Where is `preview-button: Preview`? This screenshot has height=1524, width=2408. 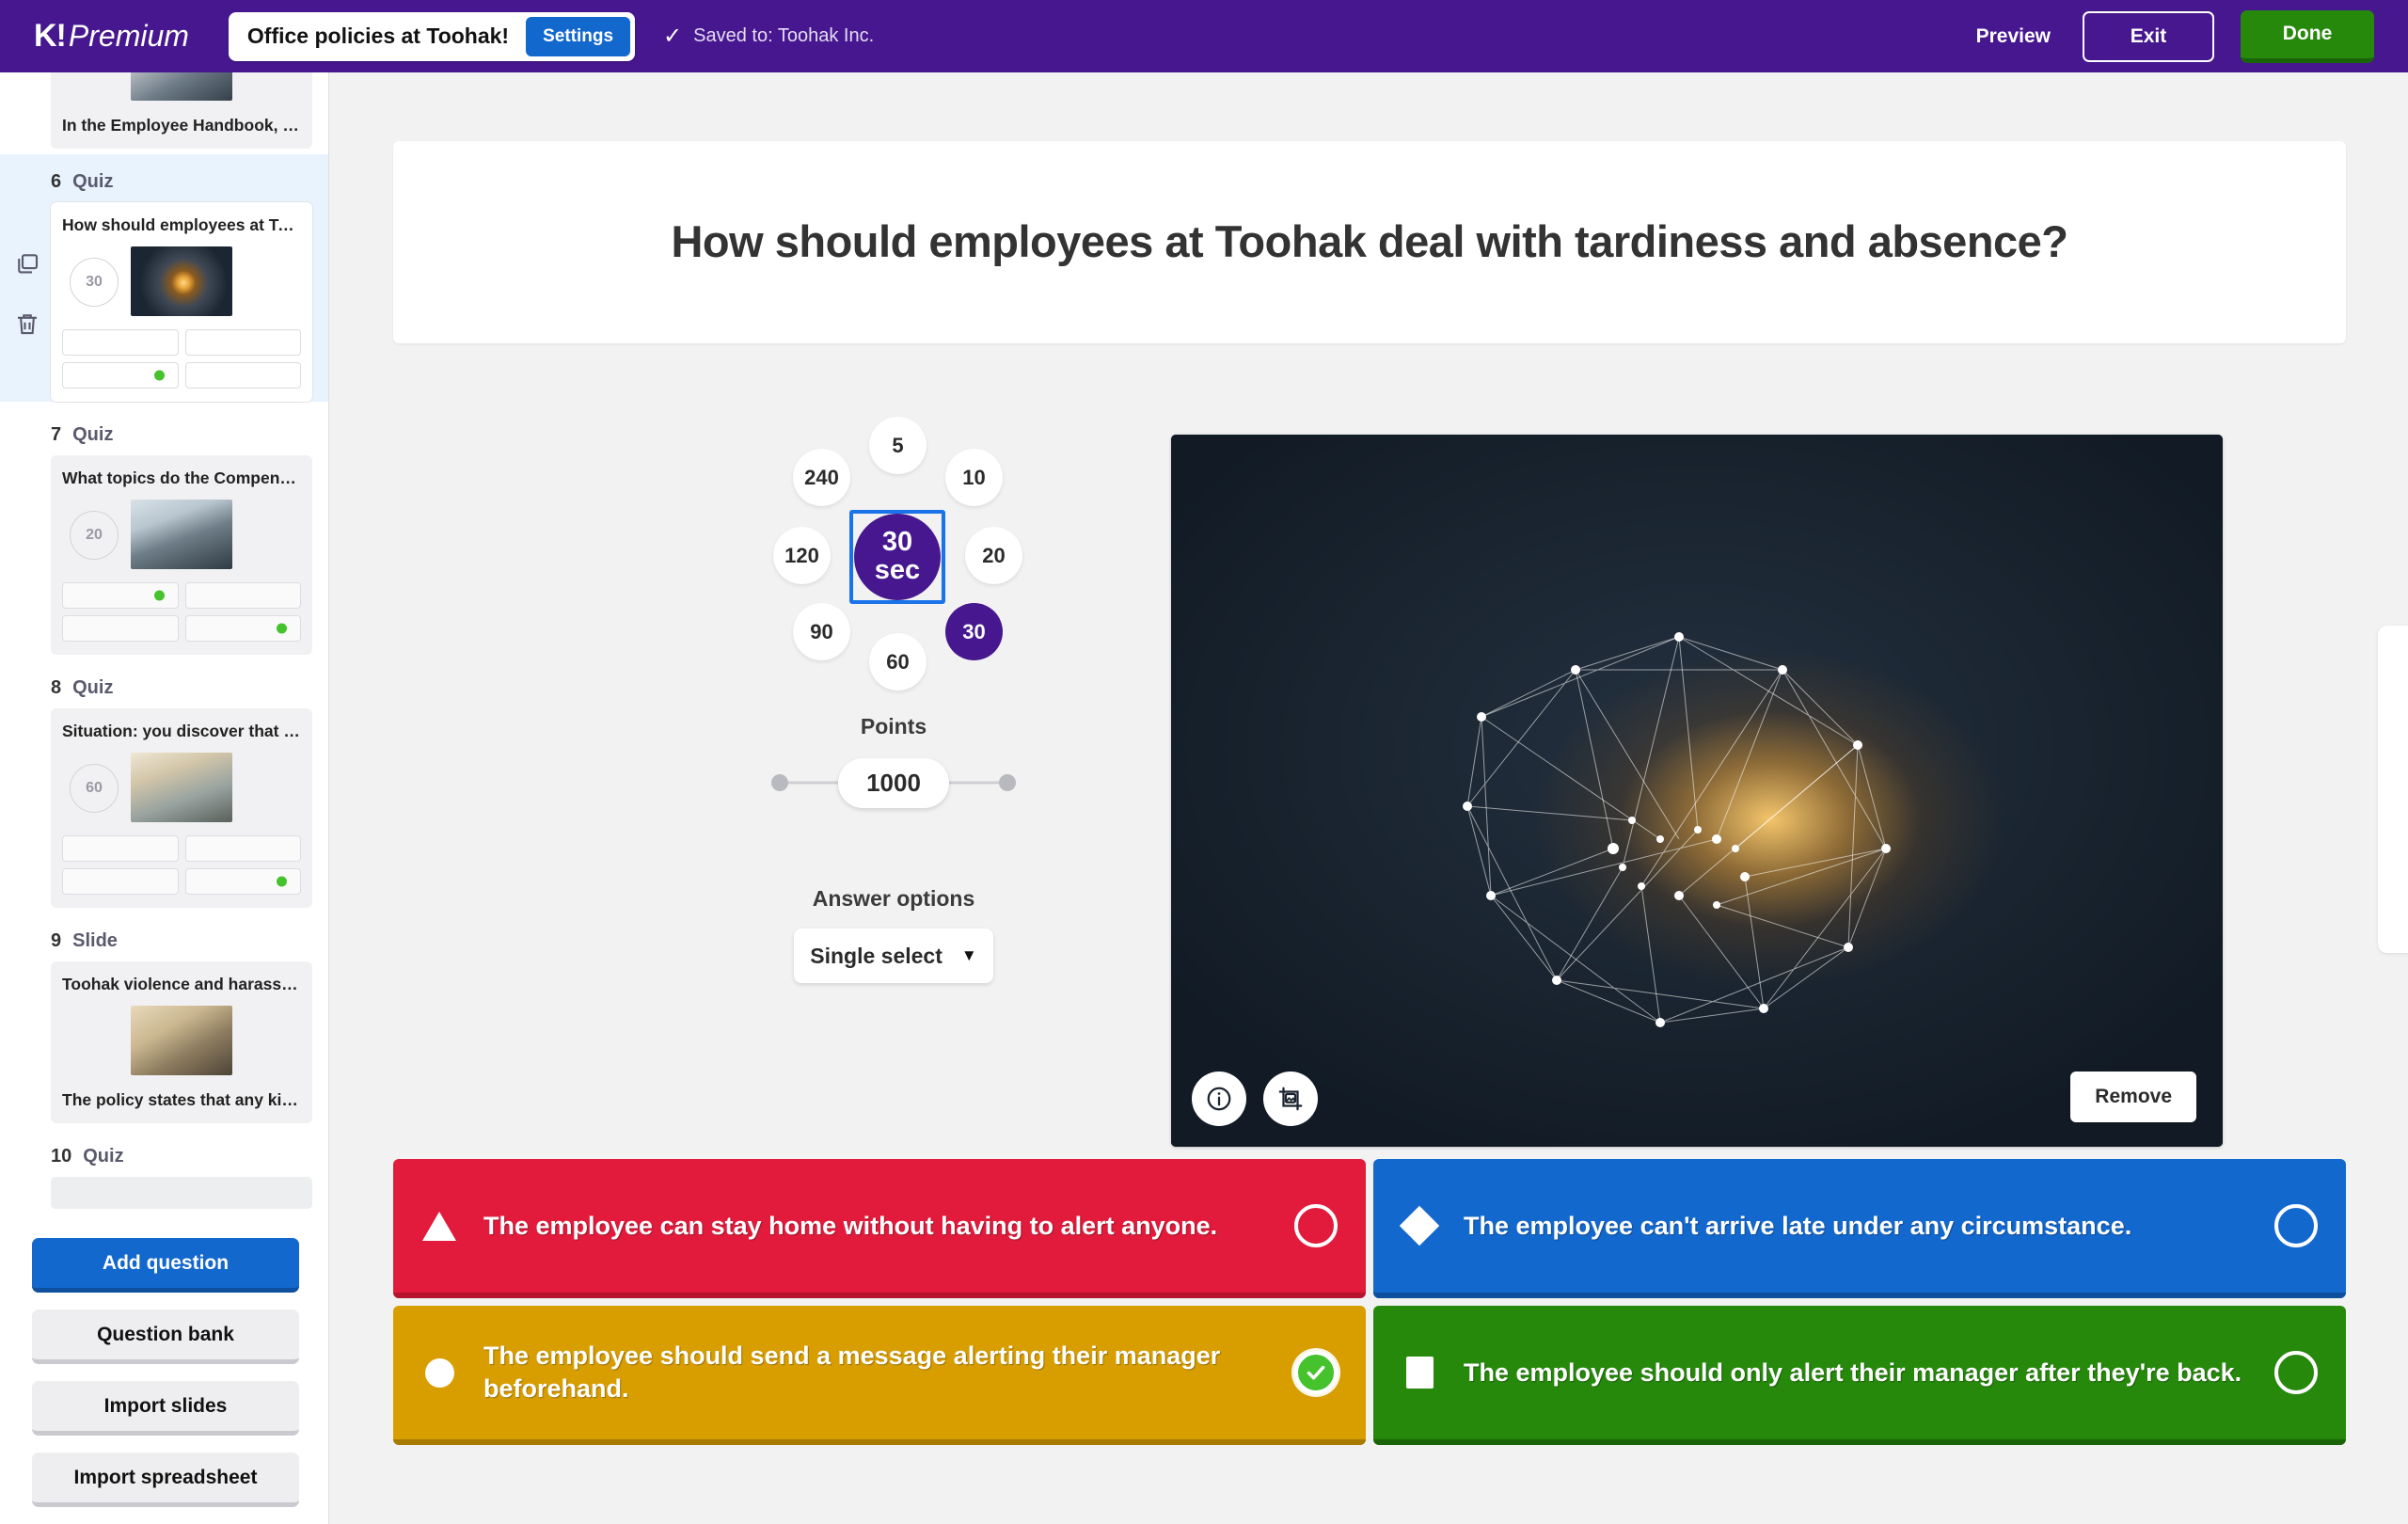 preview-button: Preview is located at coordinates (2014, 37).